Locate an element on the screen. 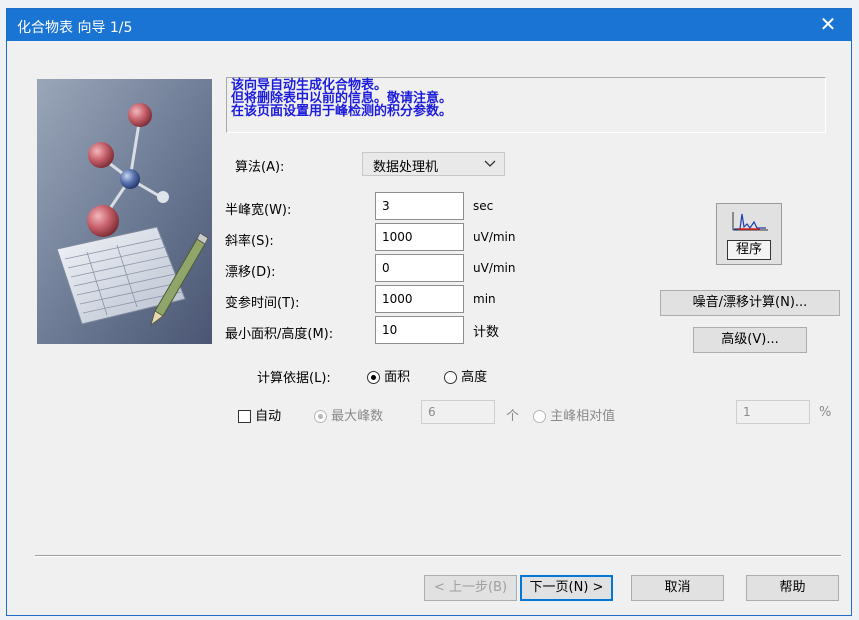  auto-label: 自动 is located at coordinates (268, 416).